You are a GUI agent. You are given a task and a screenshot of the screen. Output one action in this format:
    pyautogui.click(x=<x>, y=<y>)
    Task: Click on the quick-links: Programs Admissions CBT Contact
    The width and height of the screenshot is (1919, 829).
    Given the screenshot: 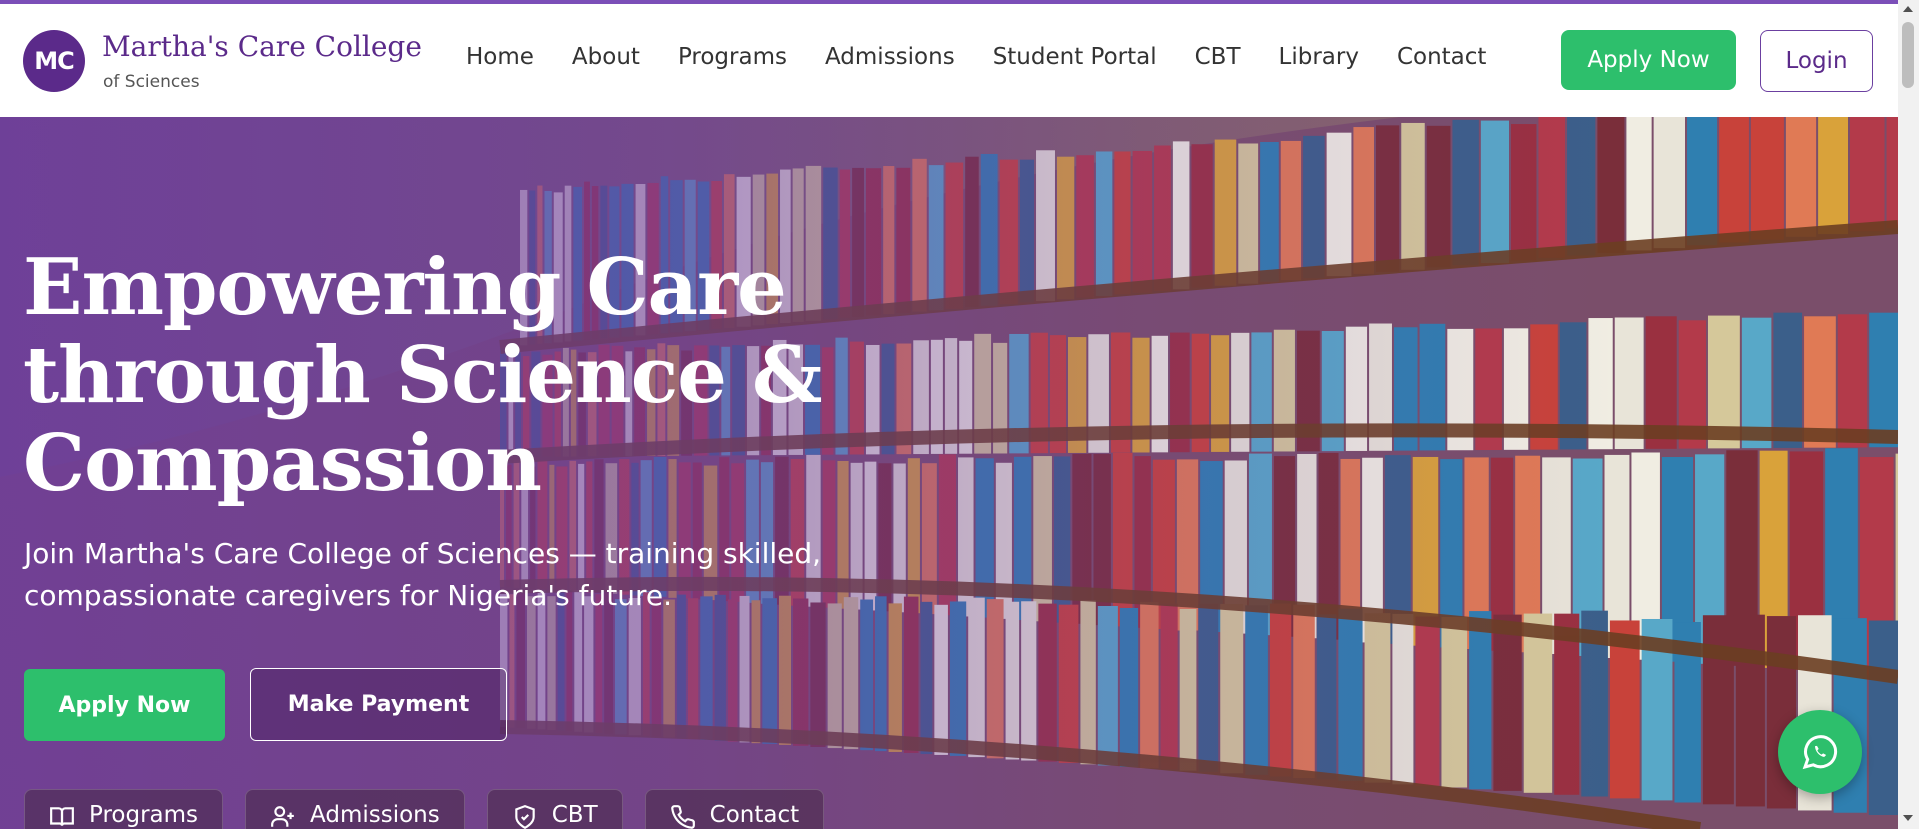 What is the action you would take?
    pyautogui.click(x=424, y=809)
    